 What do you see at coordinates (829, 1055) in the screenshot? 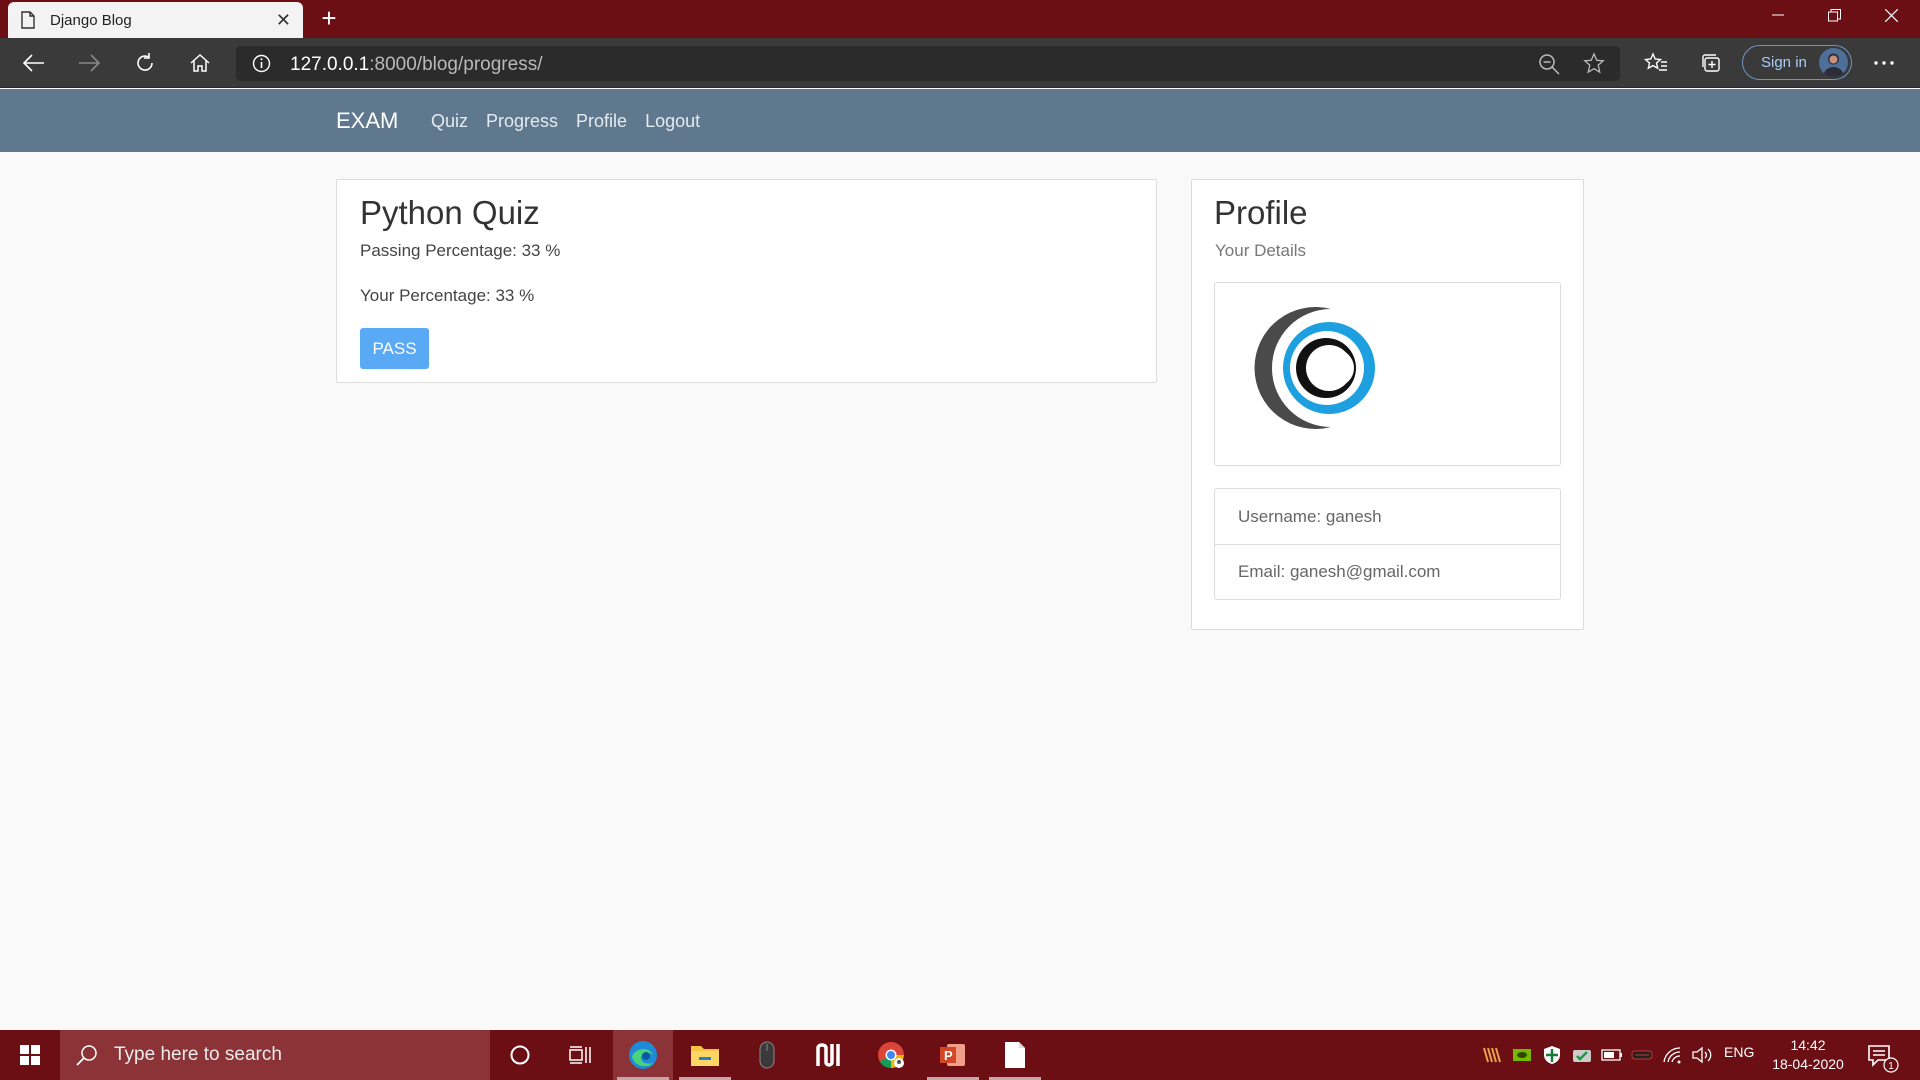
I see `notion-icon` at bounding box center [829, 1055].